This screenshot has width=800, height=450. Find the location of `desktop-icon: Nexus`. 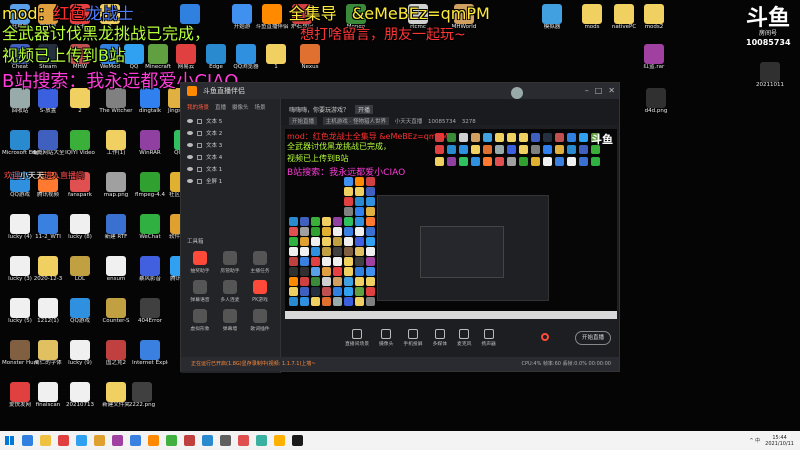

desktop-icon: Nexus is located at coordinates (310, 57).